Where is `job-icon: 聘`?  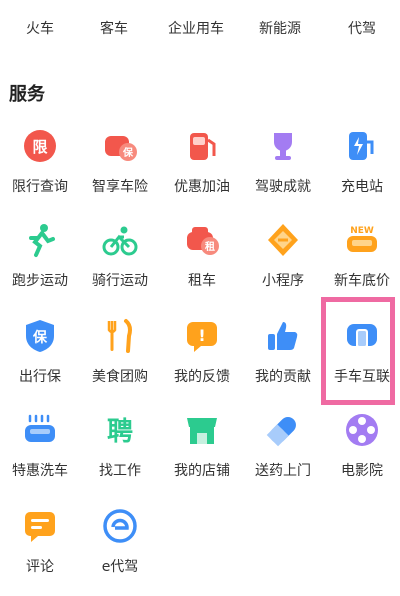 job-icon: 聘 is located at coordinates (120, 430).